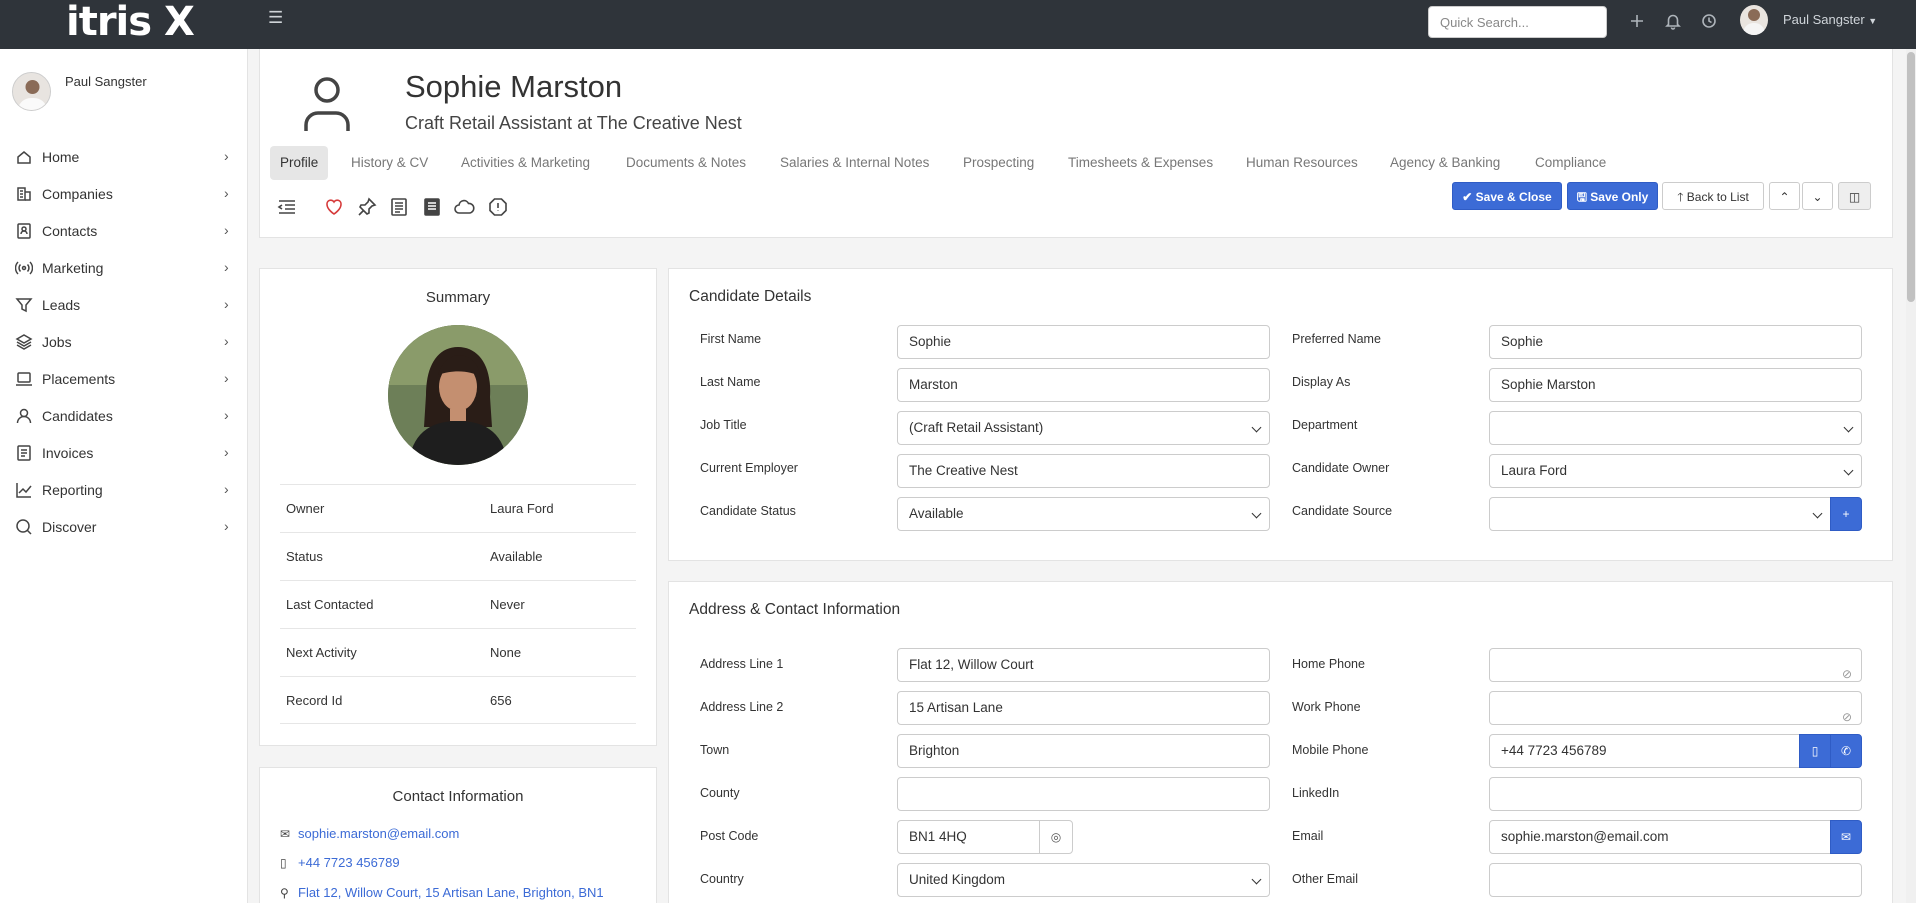  Describe the element at coordinates (1083, 665) in the screenshot. I see `address-line1-input: Flat 12, Willow Court` at that location.